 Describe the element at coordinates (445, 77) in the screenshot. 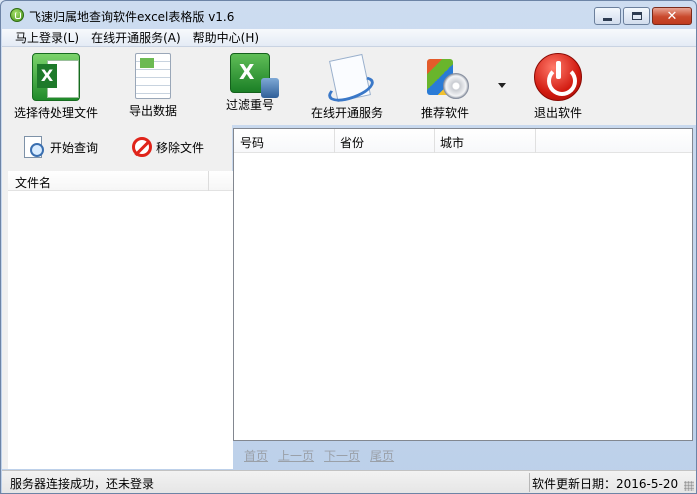

I see `software-box-icon` at that location.